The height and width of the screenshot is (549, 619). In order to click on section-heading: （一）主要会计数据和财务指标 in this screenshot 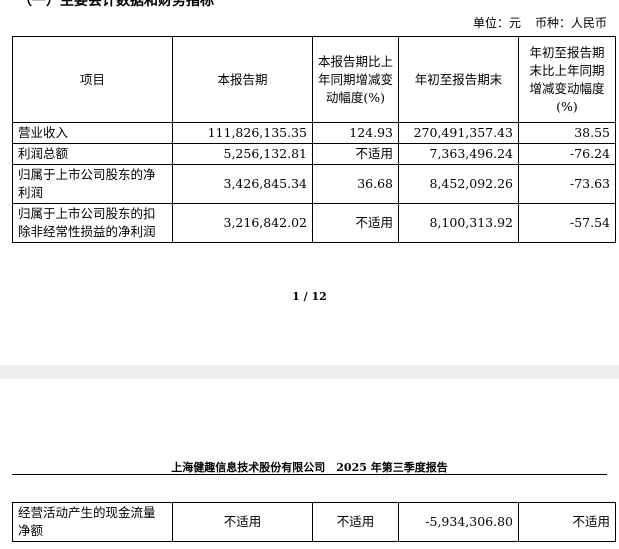, I will do `click(116, 4)`.